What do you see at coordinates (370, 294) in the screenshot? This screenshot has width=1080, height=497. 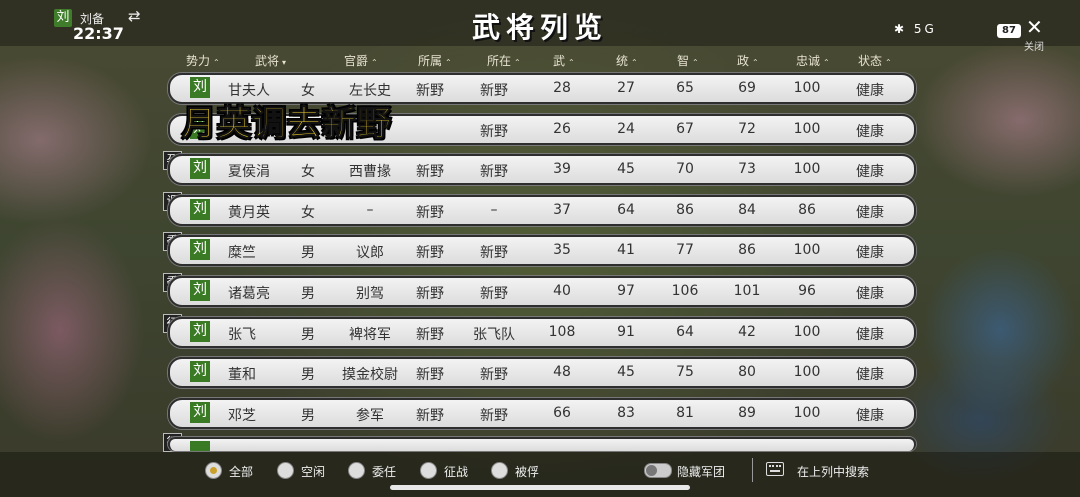 I see `cell-rank: 别驾` at bounding box center [370, 294].